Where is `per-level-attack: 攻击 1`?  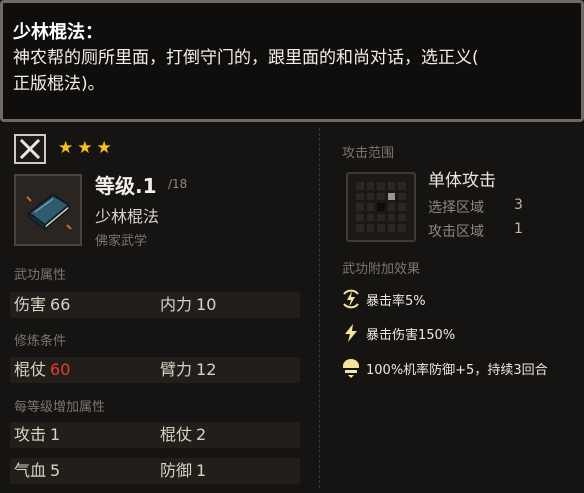 per-level-attack: 攻击 1 is located at coordinates (37, 435).